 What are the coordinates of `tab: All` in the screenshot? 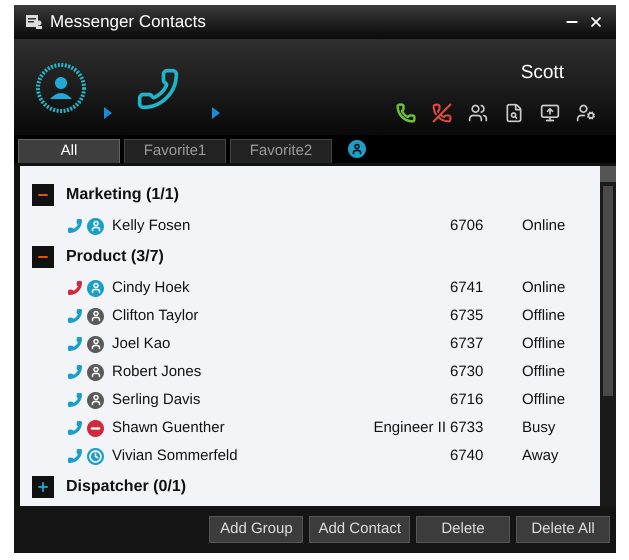 It's located at (69, 151).